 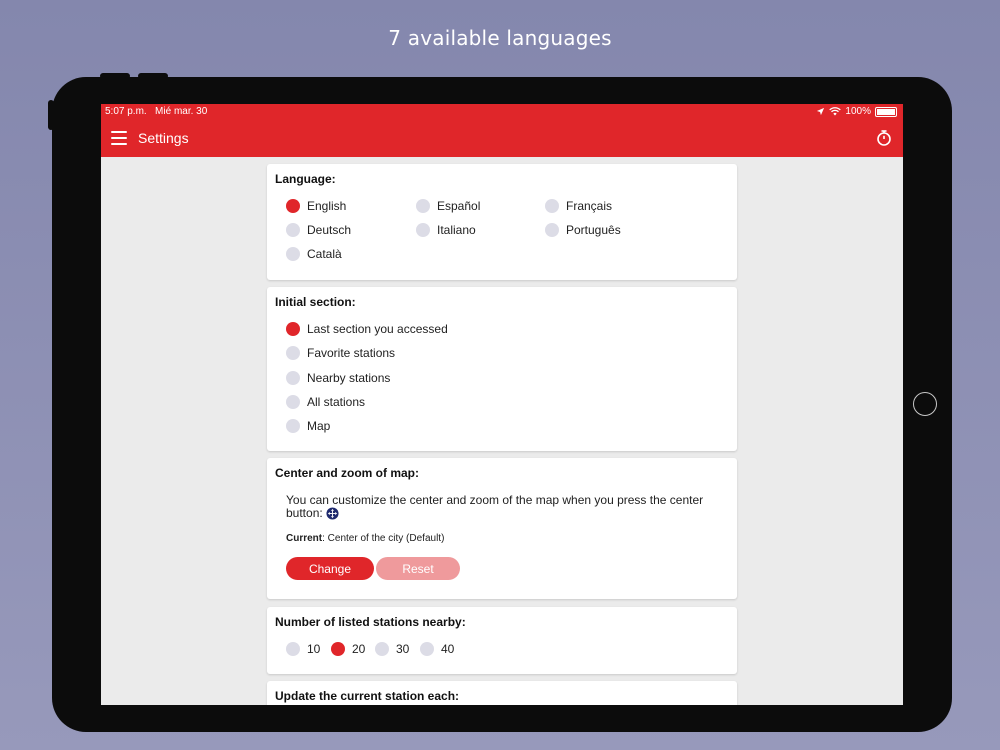 I want to click on language-option-portugues: Português, so click(x=583, y=230).